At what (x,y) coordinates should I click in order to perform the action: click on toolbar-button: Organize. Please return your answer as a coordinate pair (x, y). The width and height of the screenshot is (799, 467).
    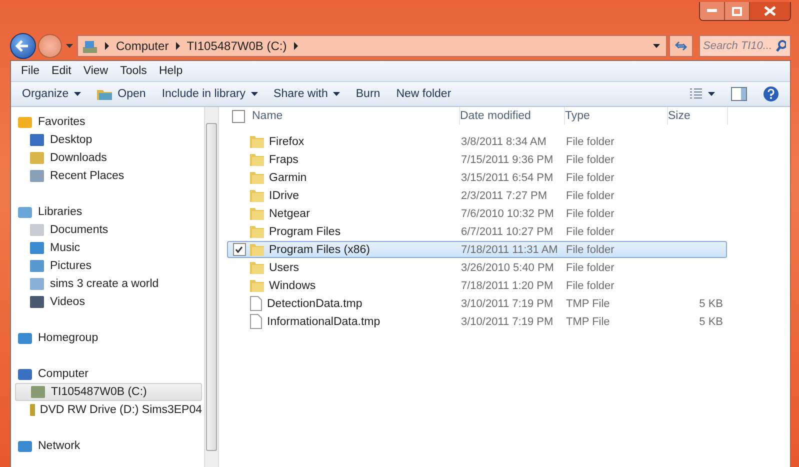
    Looking at the image, I should click on (51, 94).